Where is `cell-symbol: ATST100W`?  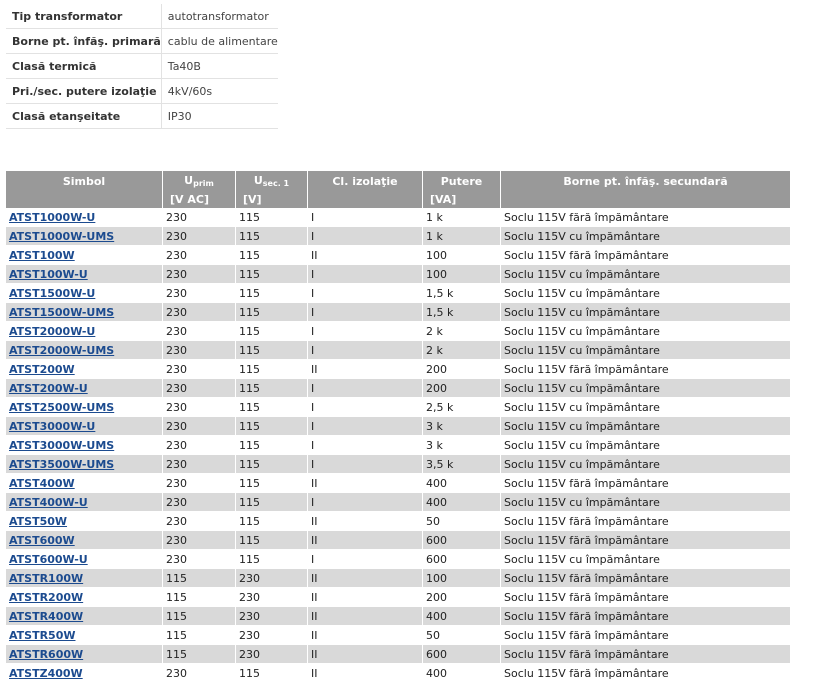 cell-symbol: ATST100W is located at coordinates (84, 255).